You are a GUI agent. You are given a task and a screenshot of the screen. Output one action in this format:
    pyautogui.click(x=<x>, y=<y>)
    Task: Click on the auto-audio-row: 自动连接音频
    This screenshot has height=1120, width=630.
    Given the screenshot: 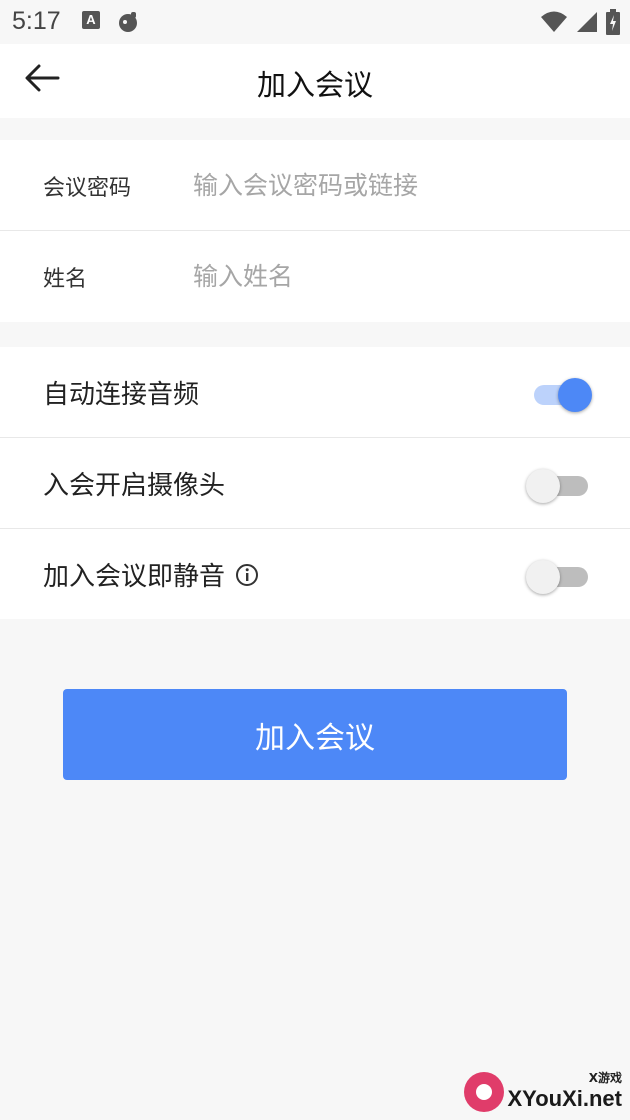 What is the action you would take?
    pyautogui.click(x=315, y=392)
    